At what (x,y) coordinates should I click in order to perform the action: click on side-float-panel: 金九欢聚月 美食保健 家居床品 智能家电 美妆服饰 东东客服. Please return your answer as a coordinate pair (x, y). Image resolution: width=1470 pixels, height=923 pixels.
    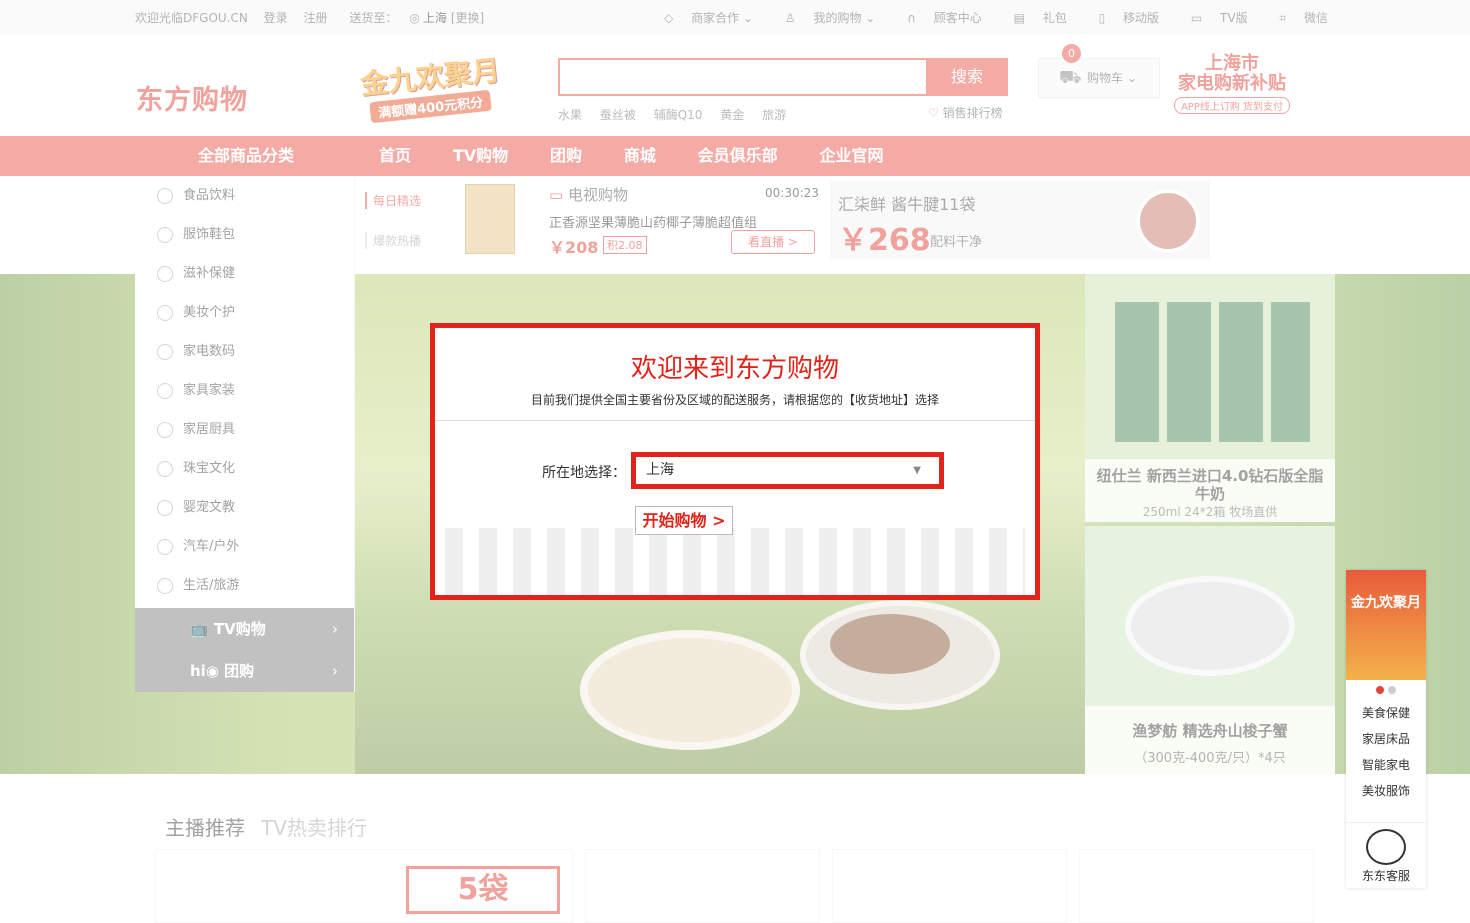
    Looking at the image, I should click on (1386, 729).